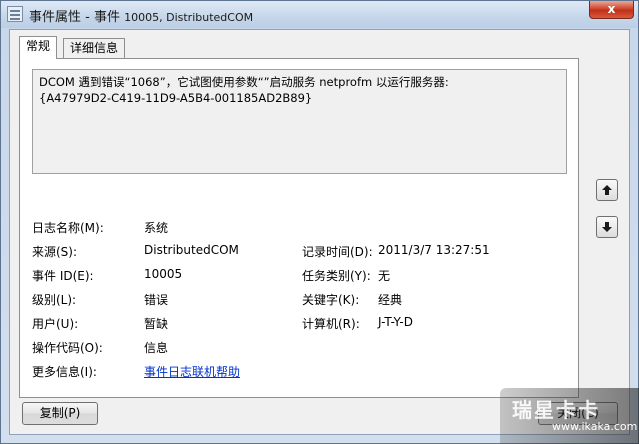 The width and height of the screenshot is (639, 444). I want to click on task-category-value: 无, so click(384, 276).